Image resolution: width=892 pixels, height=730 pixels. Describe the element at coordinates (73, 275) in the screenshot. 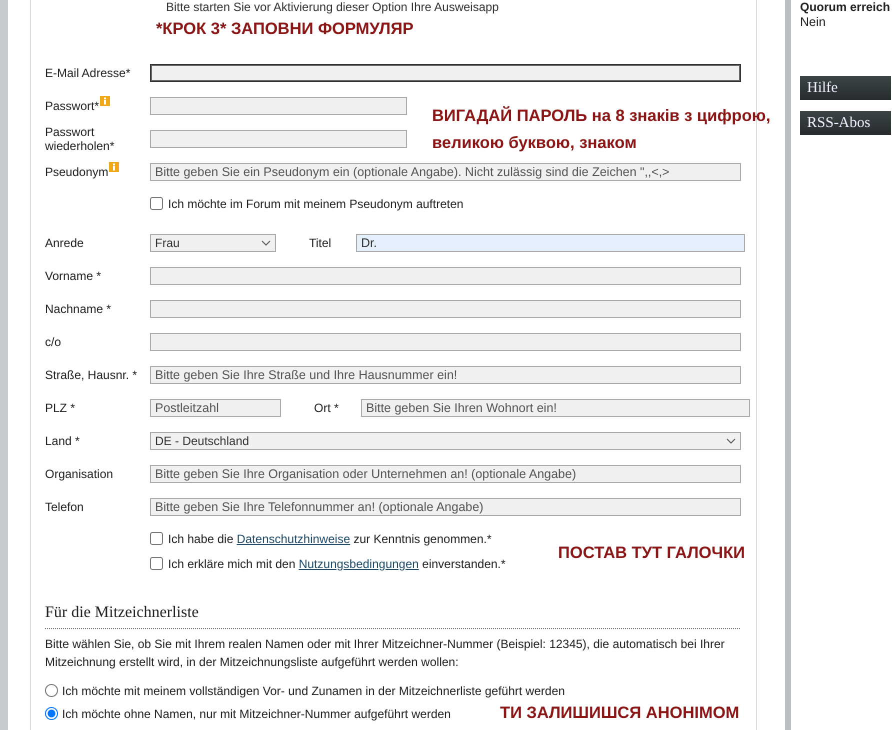

I see `field-label: Vorname *` at that location.